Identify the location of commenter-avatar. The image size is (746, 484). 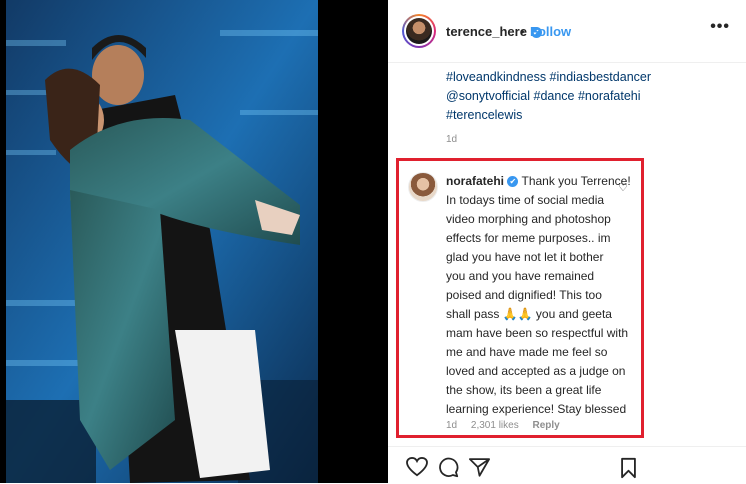
(423, 187).